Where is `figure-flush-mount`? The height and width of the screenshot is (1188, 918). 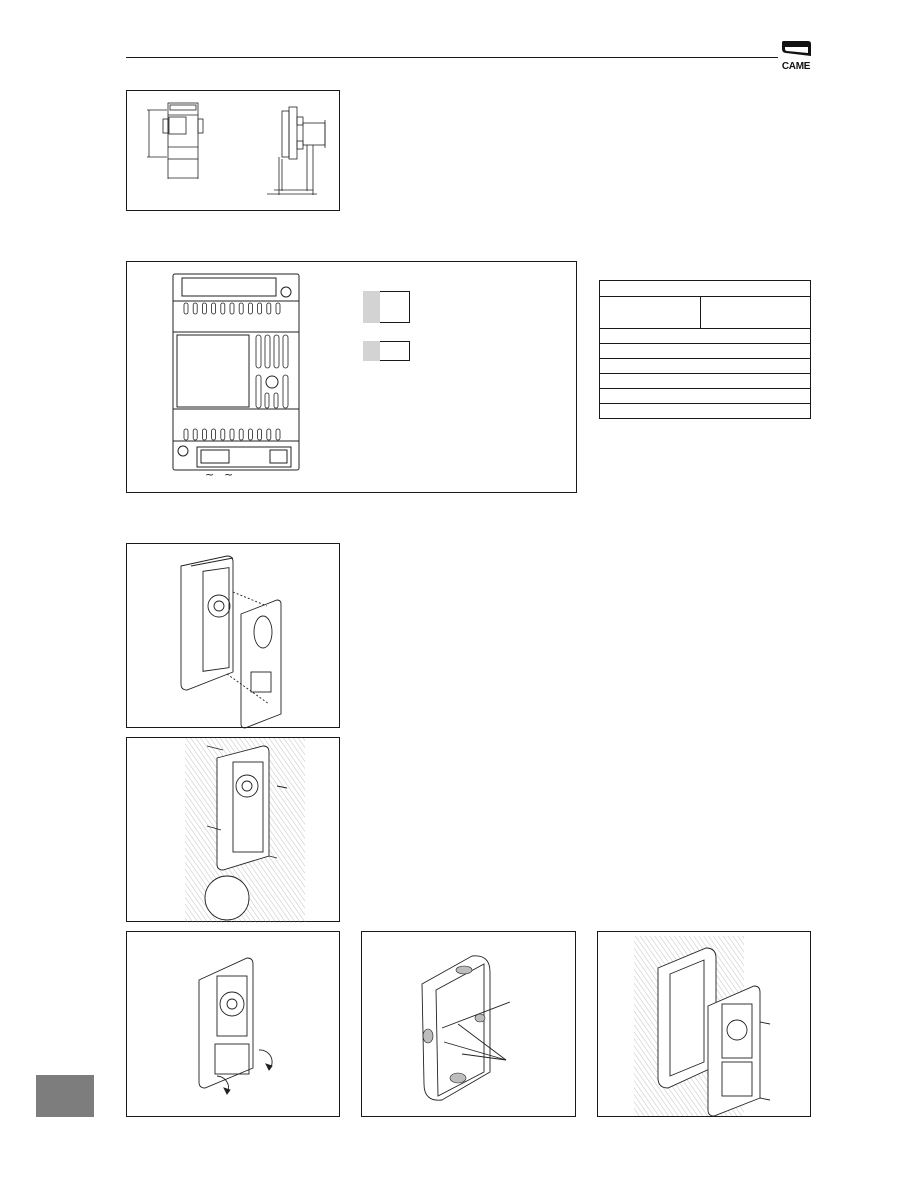
figure-flush-mount is located at coordinates (704, 1024).